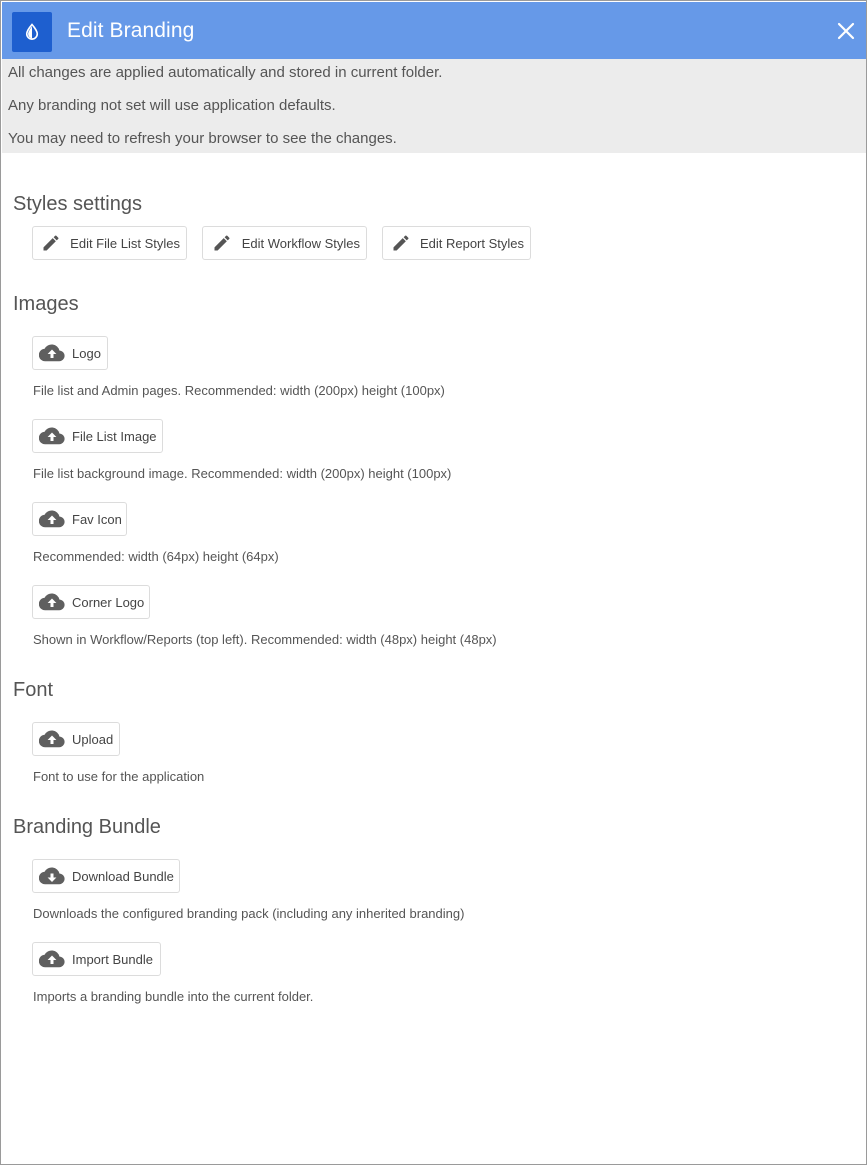  What do you see at coordinates (70, 353) in the screenshot?
I see `upload-logo-button: Logo` at bounding box center [70, 353].